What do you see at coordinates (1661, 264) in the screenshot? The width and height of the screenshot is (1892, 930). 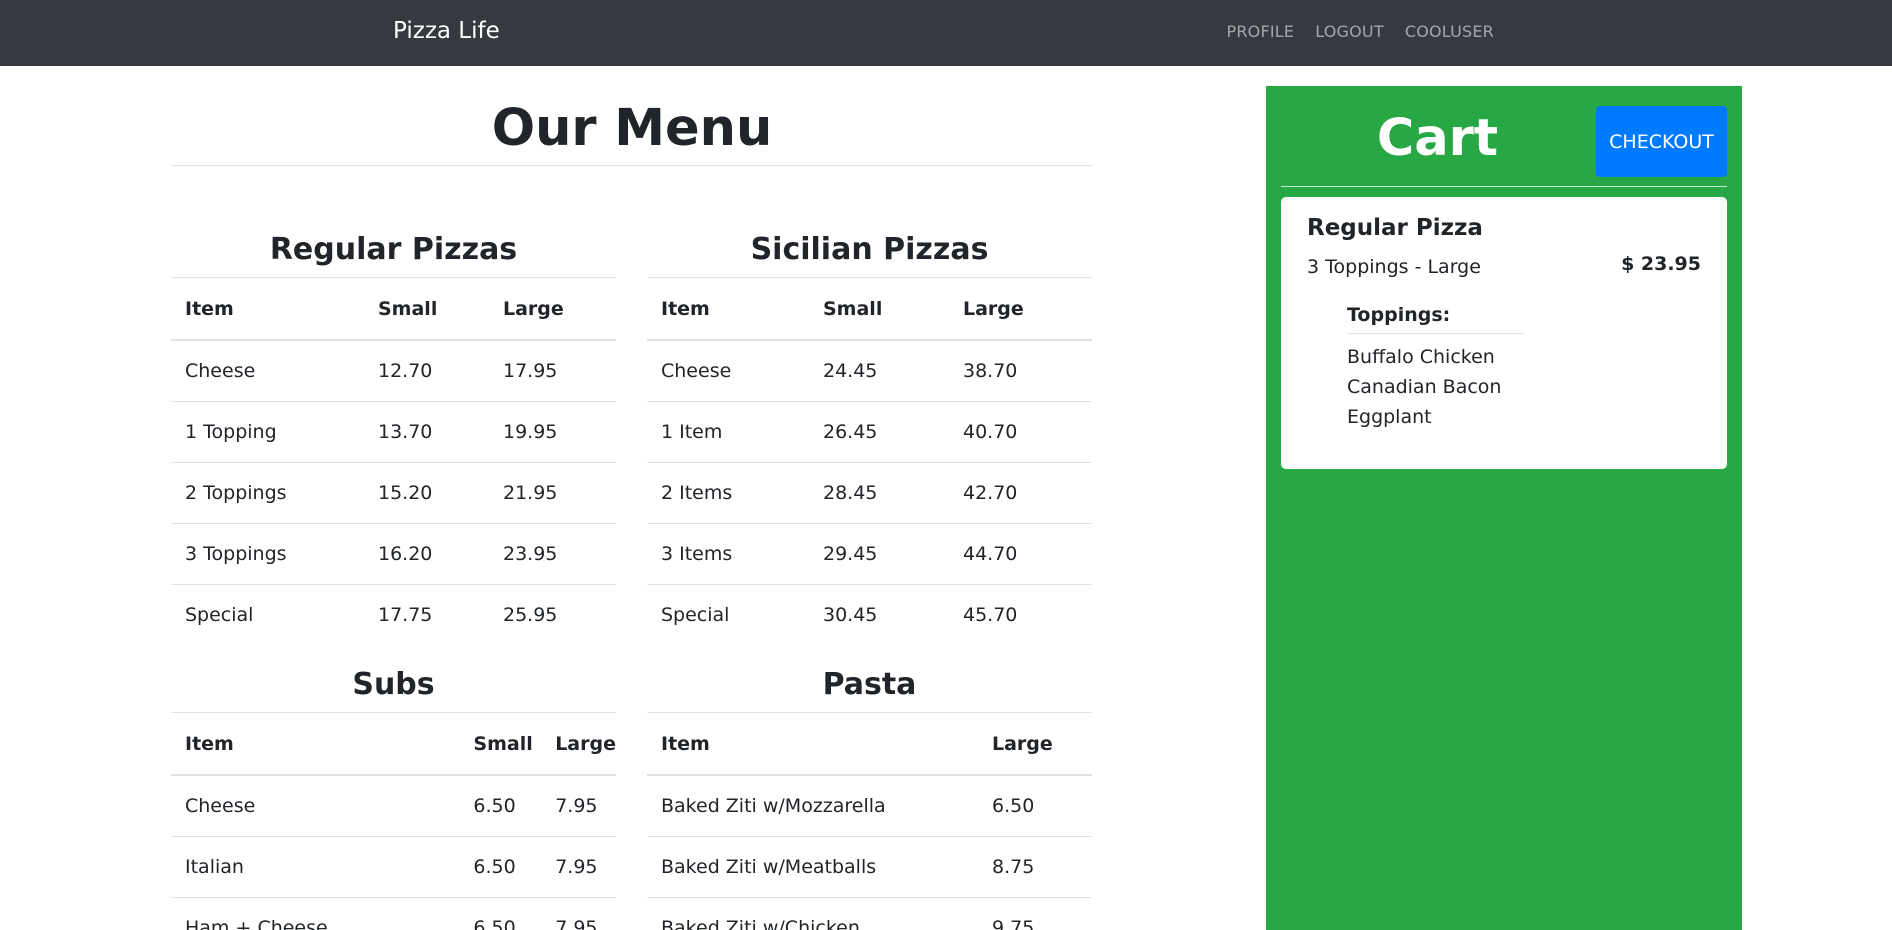 I see `cart-item-price: $ 23.95` at bounding box center [1661, 264].